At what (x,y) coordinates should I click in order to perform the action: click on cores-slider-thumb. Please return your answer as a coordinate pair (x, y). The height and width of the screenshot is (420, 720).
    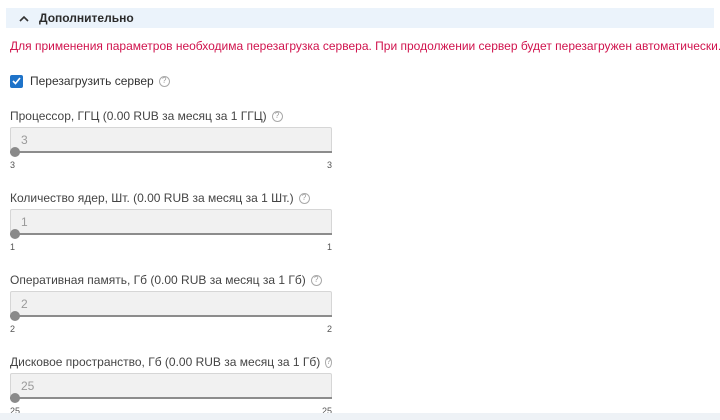
    Looking at the image, I should click on (15, 234).